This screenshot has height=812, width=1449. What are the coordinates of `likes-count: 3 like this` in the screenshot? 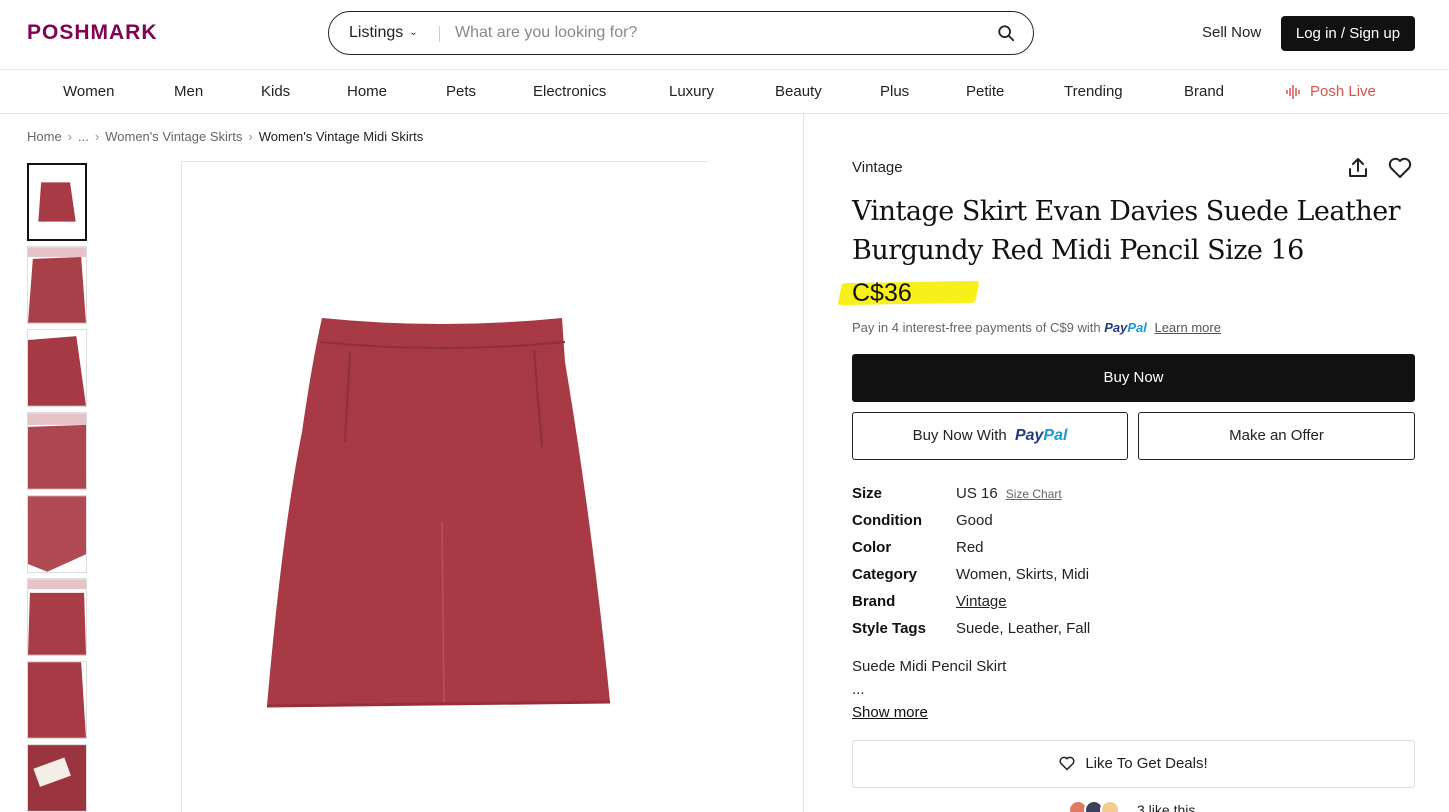 It's located at (1166, 807).